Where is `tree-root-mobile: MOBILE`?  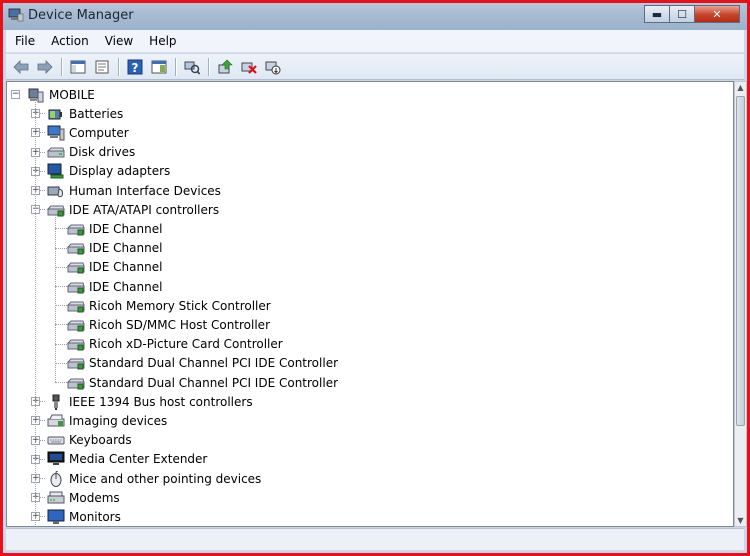
tree-root-mobile: MOBILE is located at coordinates (61, 94).